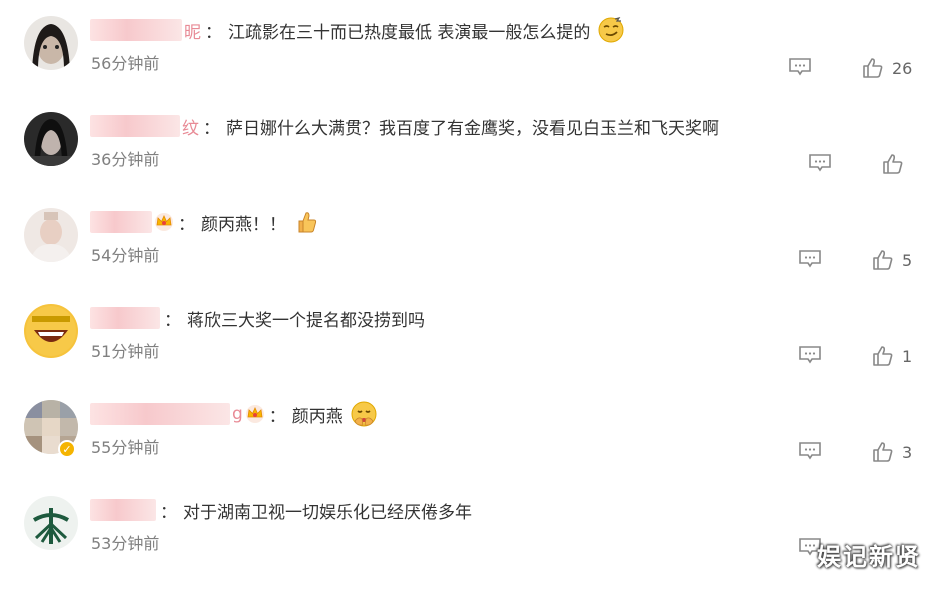 Image resolution: width=935 pixels, height=592 pixels. What do you see at coordinates (237, 414) in the screenshot?
I see `username-tail: g` at bounding box center [237, 414].